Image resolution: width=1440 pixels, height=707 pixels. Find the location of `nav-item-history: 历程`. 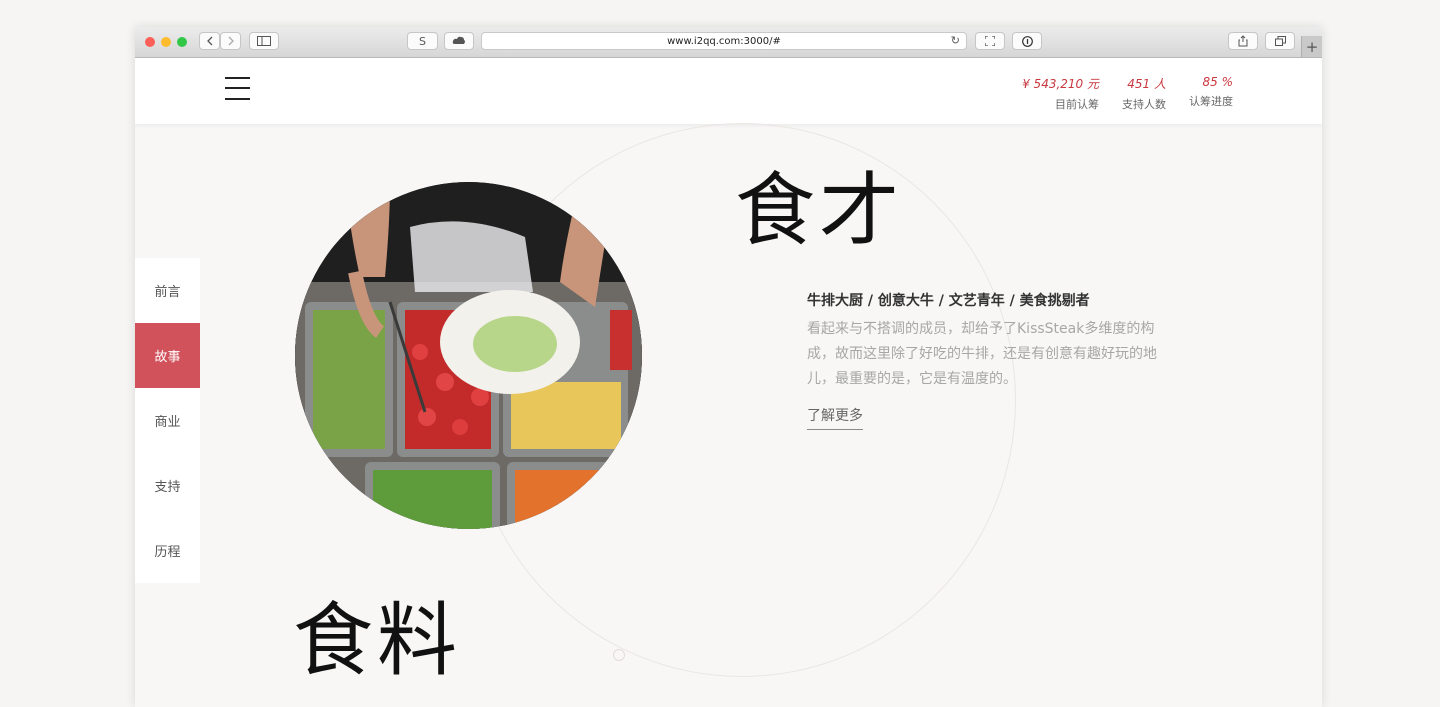

nav-item-history: 历程 is located at coordinates (167, 550).